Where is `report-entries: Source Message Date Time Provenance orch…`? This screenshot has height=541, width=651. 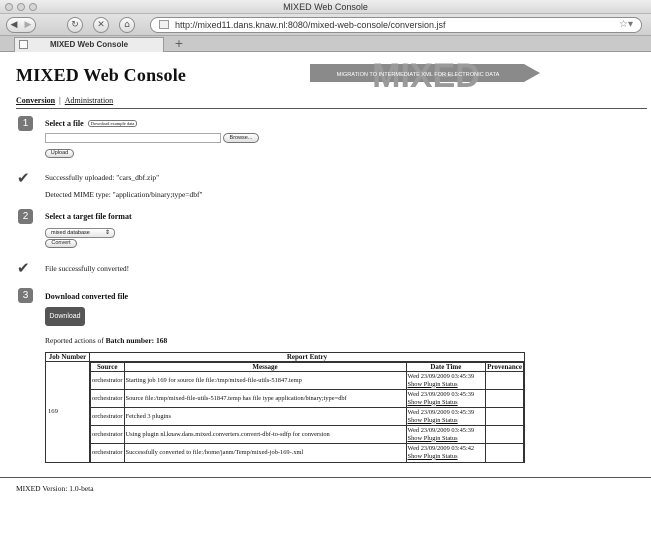 report-entries: Source Message Date Time Provenance orch… is located at coordinates (307, 412).